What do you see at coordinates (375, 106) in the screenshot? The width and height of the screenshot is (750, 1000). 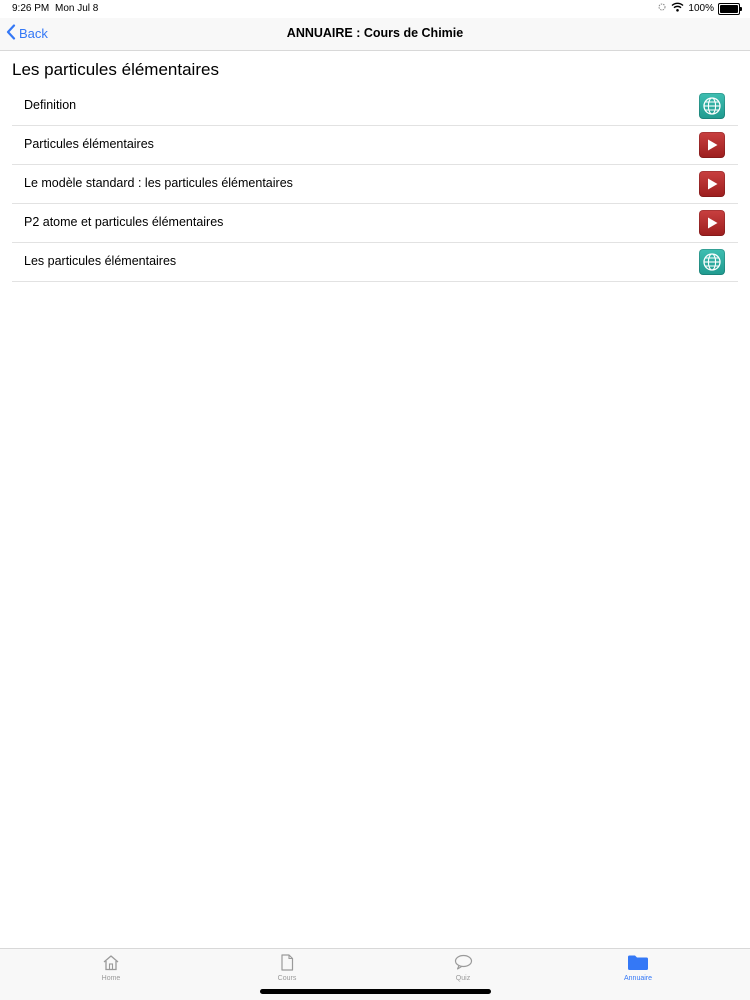 I see `list-item: Definition` at bounding box center [375, 106].